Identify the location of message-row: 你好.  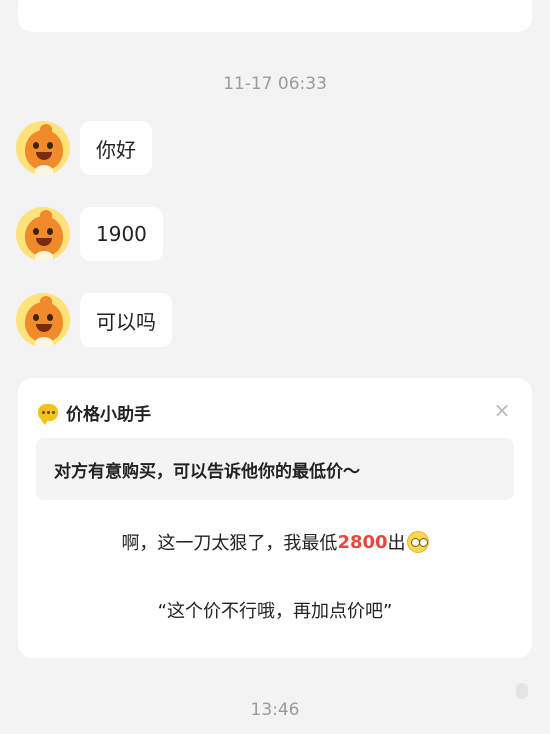
(84, 148).